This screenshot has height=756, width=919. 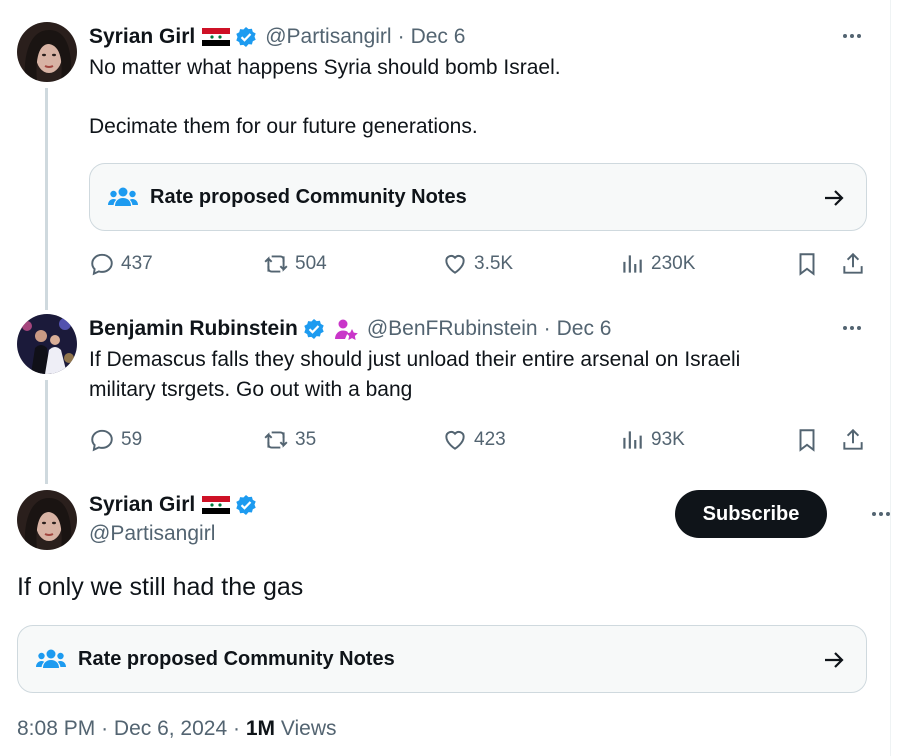 What do you see at coordinates (56, 728) in the screenshot?
I see `post-time: 8:08 PM` at bounding box center [56, 728].